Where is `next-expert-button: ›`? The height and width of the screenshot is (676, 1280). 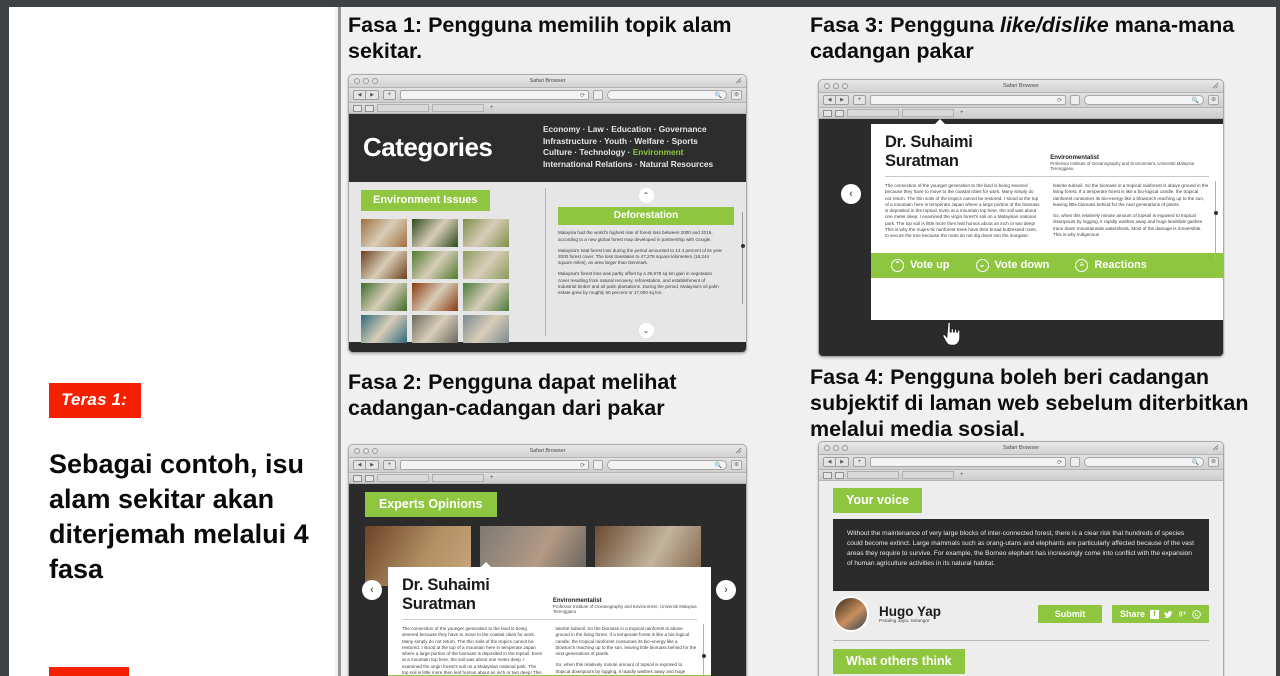
next-expert-button: › is located at coordinates (726, 590).